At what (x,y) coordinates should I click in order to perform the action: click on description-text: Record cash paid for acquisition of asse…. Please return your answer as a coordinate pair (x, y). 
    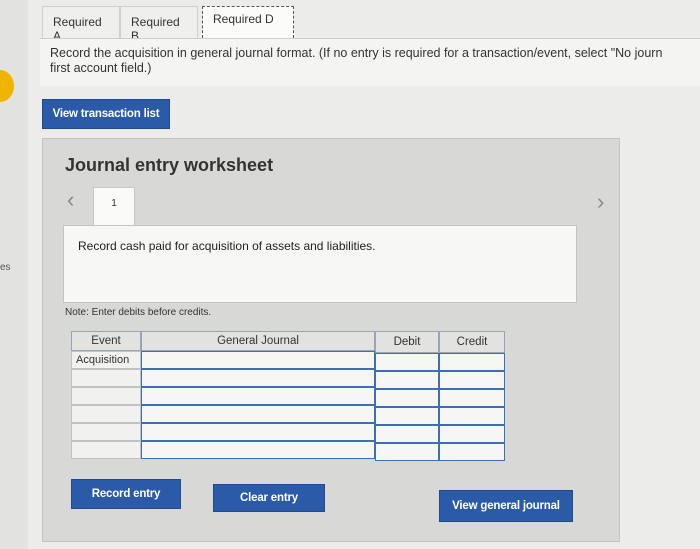
    Looking at the image, I should click on (227, 246).